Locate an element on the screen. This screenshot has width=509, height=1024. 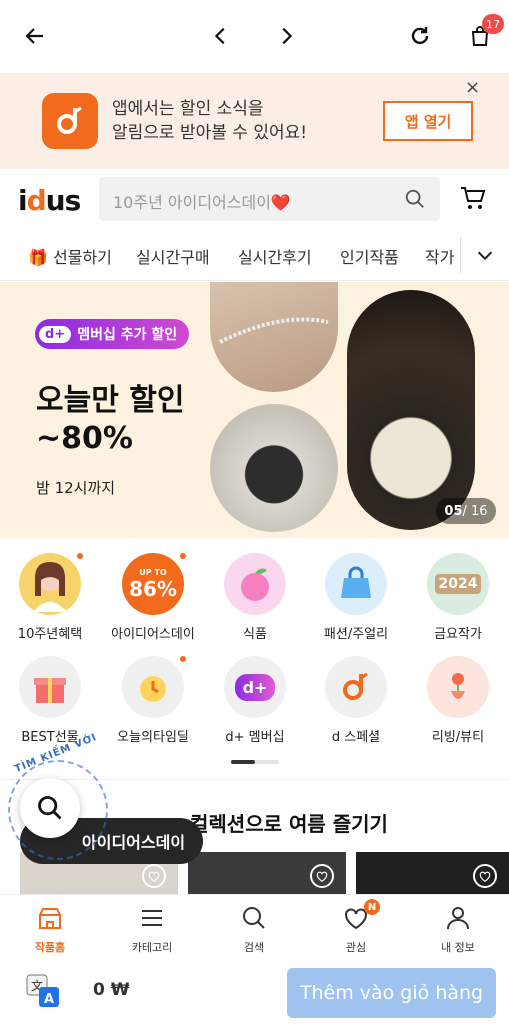
girl-avatar-icon is located at coordinates (51, 584).